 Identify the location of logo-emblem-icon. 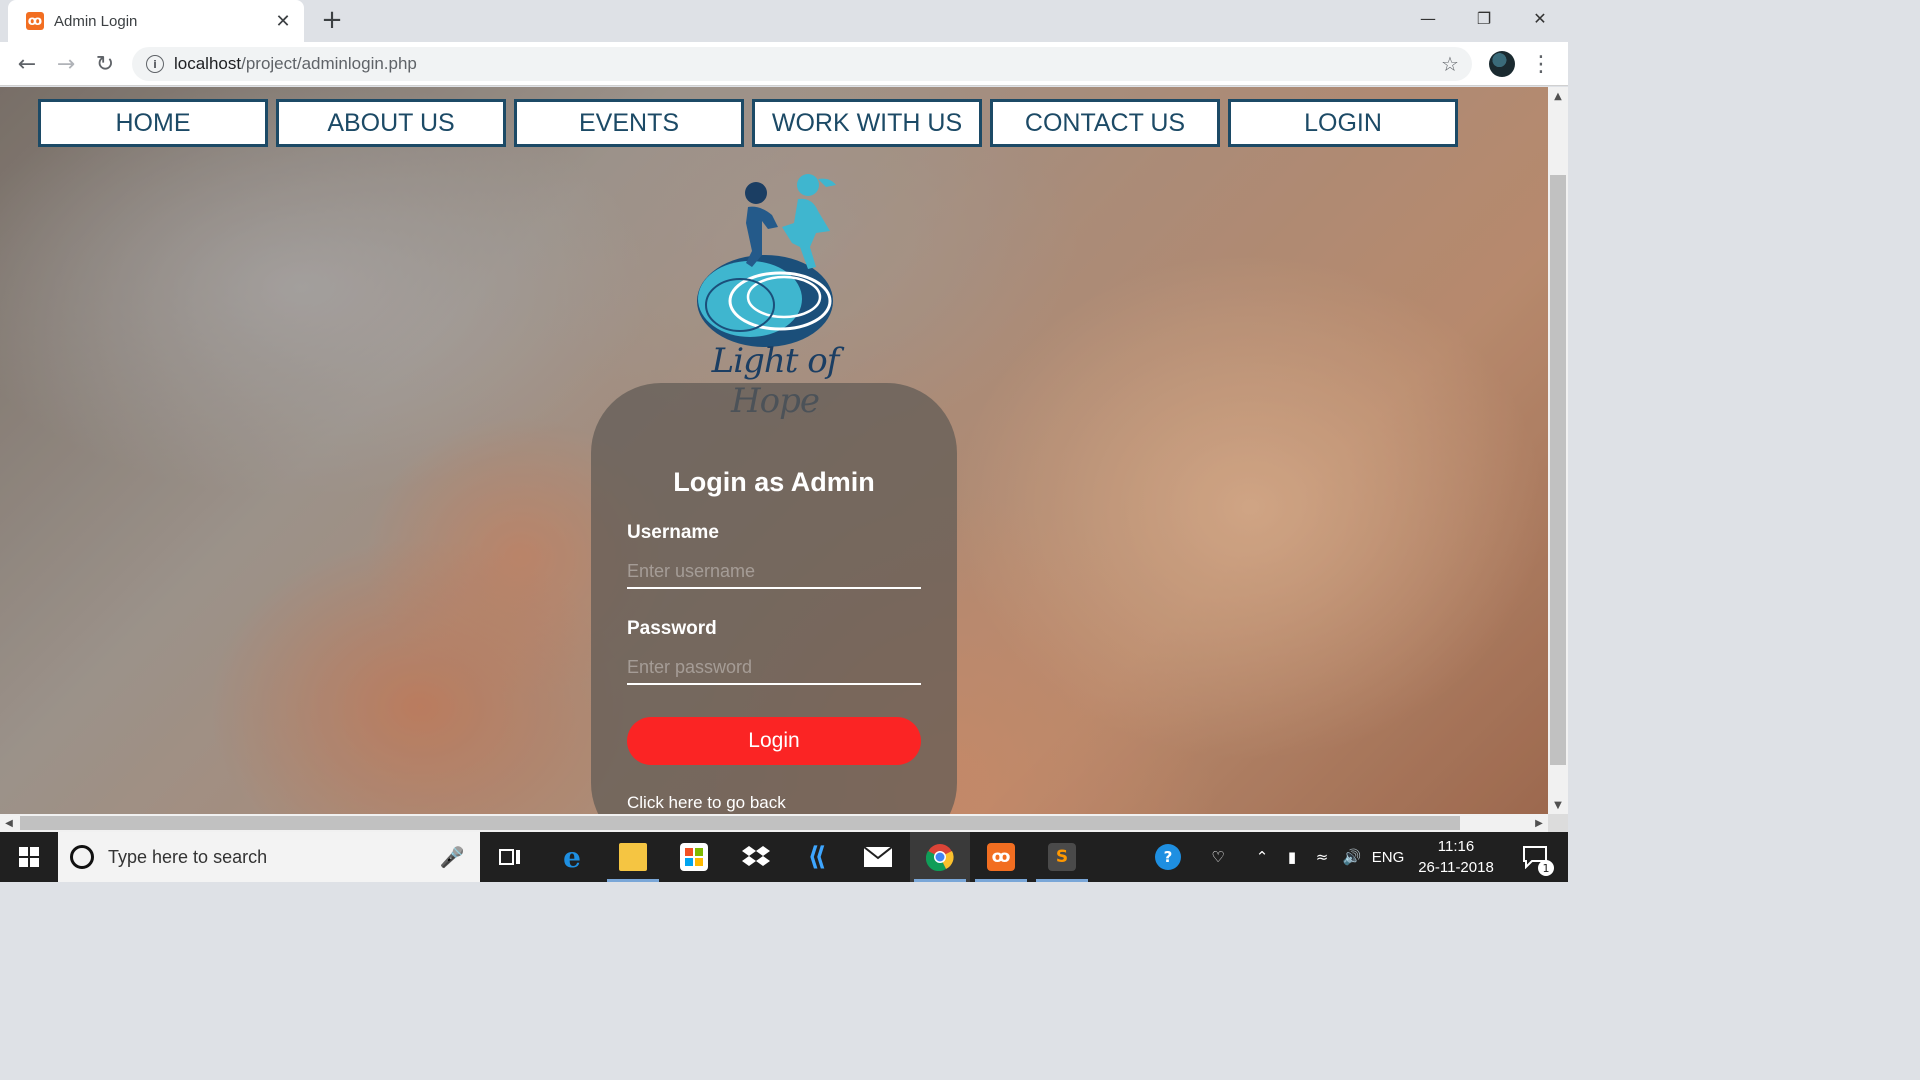
(766, 260).